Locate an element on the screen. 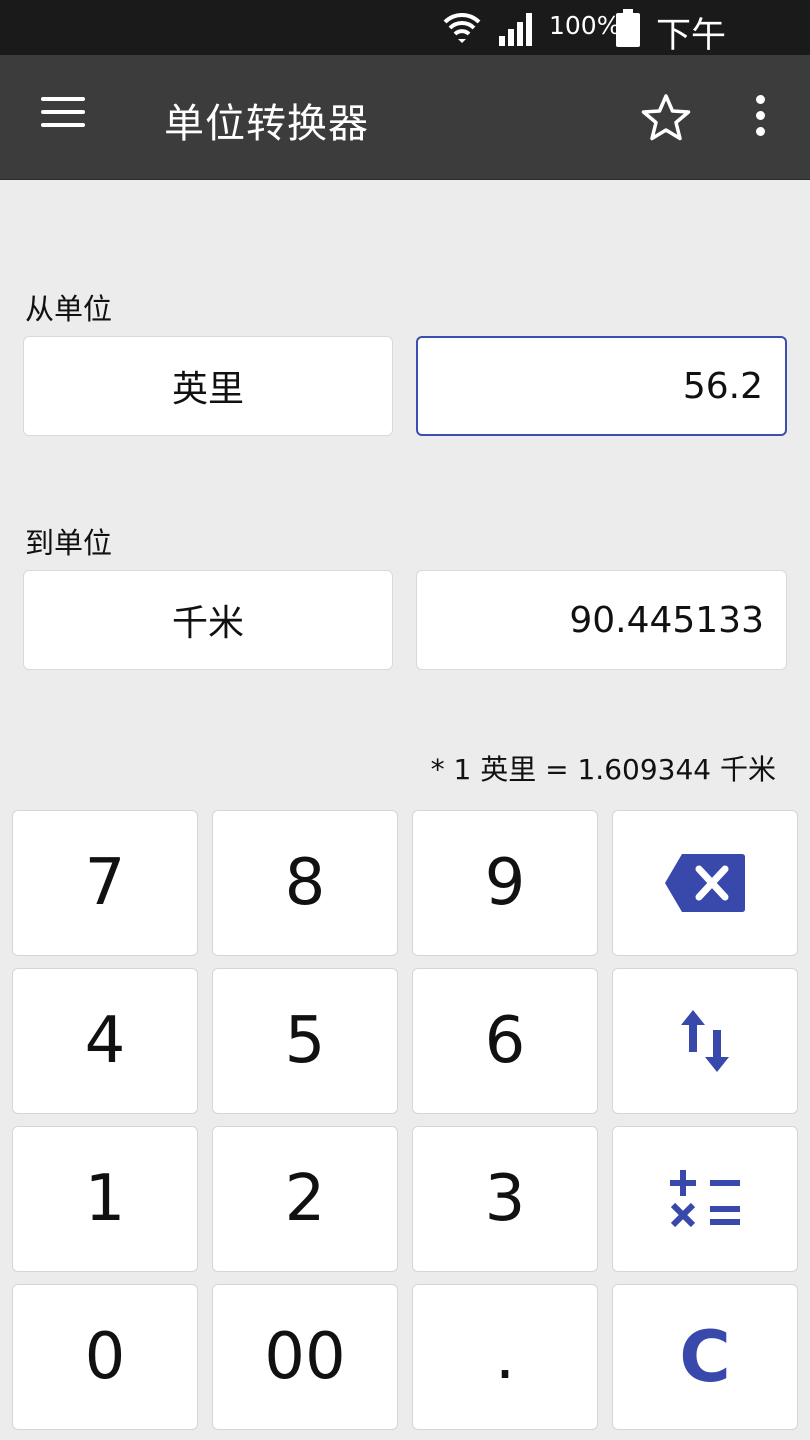 The width and height of the screenshot is (810, 1440). more-vert-icon is located at coordinates (760, 119).